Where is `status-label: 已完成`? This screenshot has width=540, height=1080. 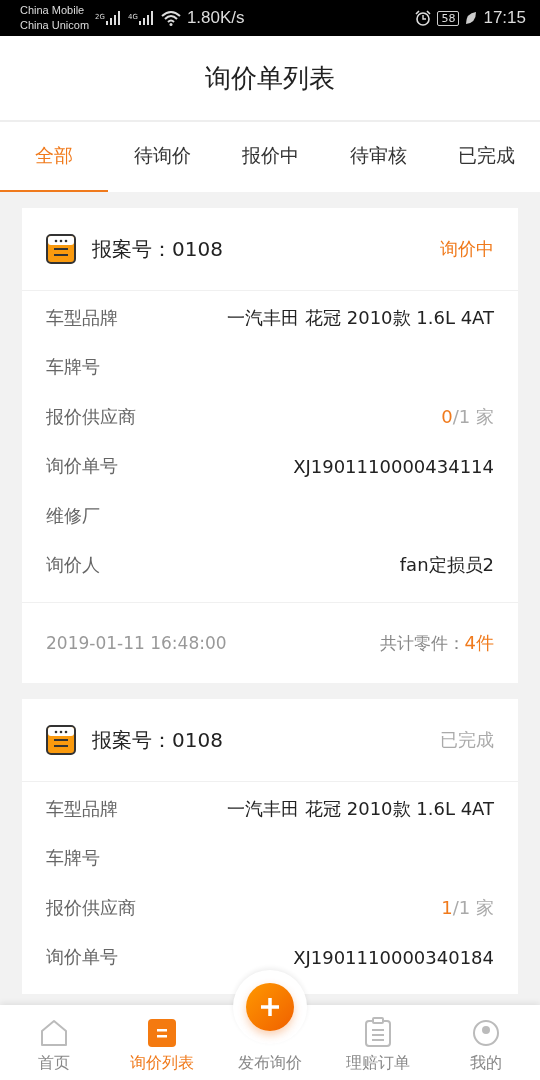 status-label: 已完成 is located at coordinates (467, 740).